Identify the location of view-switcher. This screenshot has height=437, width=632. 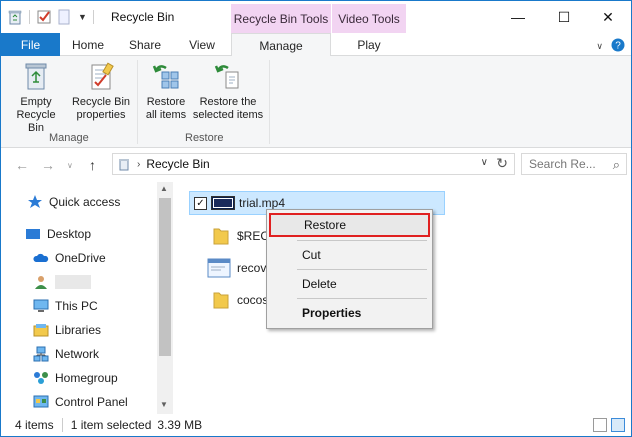
(609, 425).